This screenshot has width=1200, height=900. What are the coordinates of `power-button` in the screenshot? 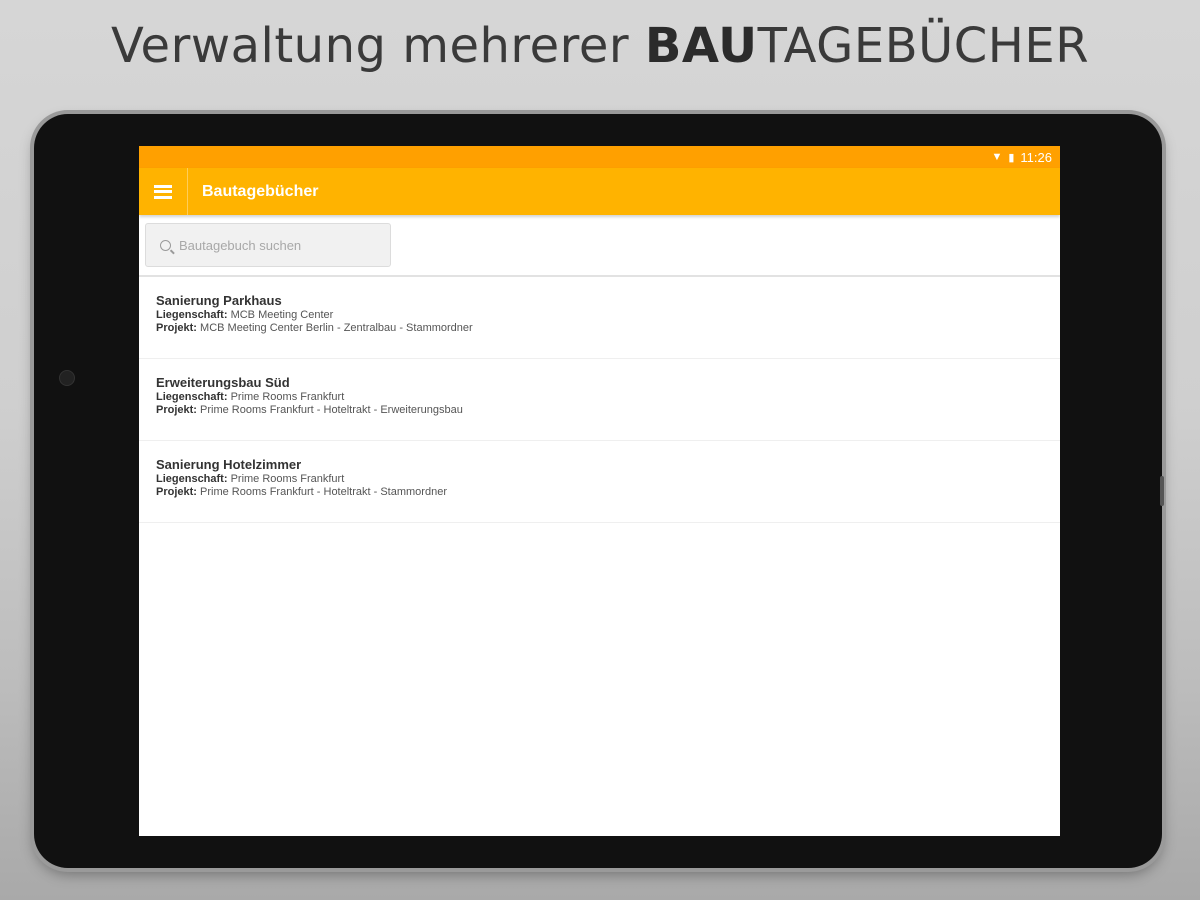 It's located at (1162, 491).